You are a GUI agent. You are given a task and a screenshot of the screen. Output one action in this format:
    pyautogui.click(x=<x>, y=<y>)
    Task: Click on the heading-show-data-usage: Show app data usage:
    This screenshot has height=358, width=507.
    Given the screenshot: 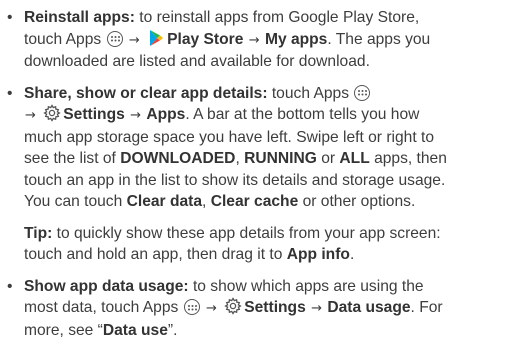 What is the action you would take?
    pyautogui.click(x=106, y=286)
    